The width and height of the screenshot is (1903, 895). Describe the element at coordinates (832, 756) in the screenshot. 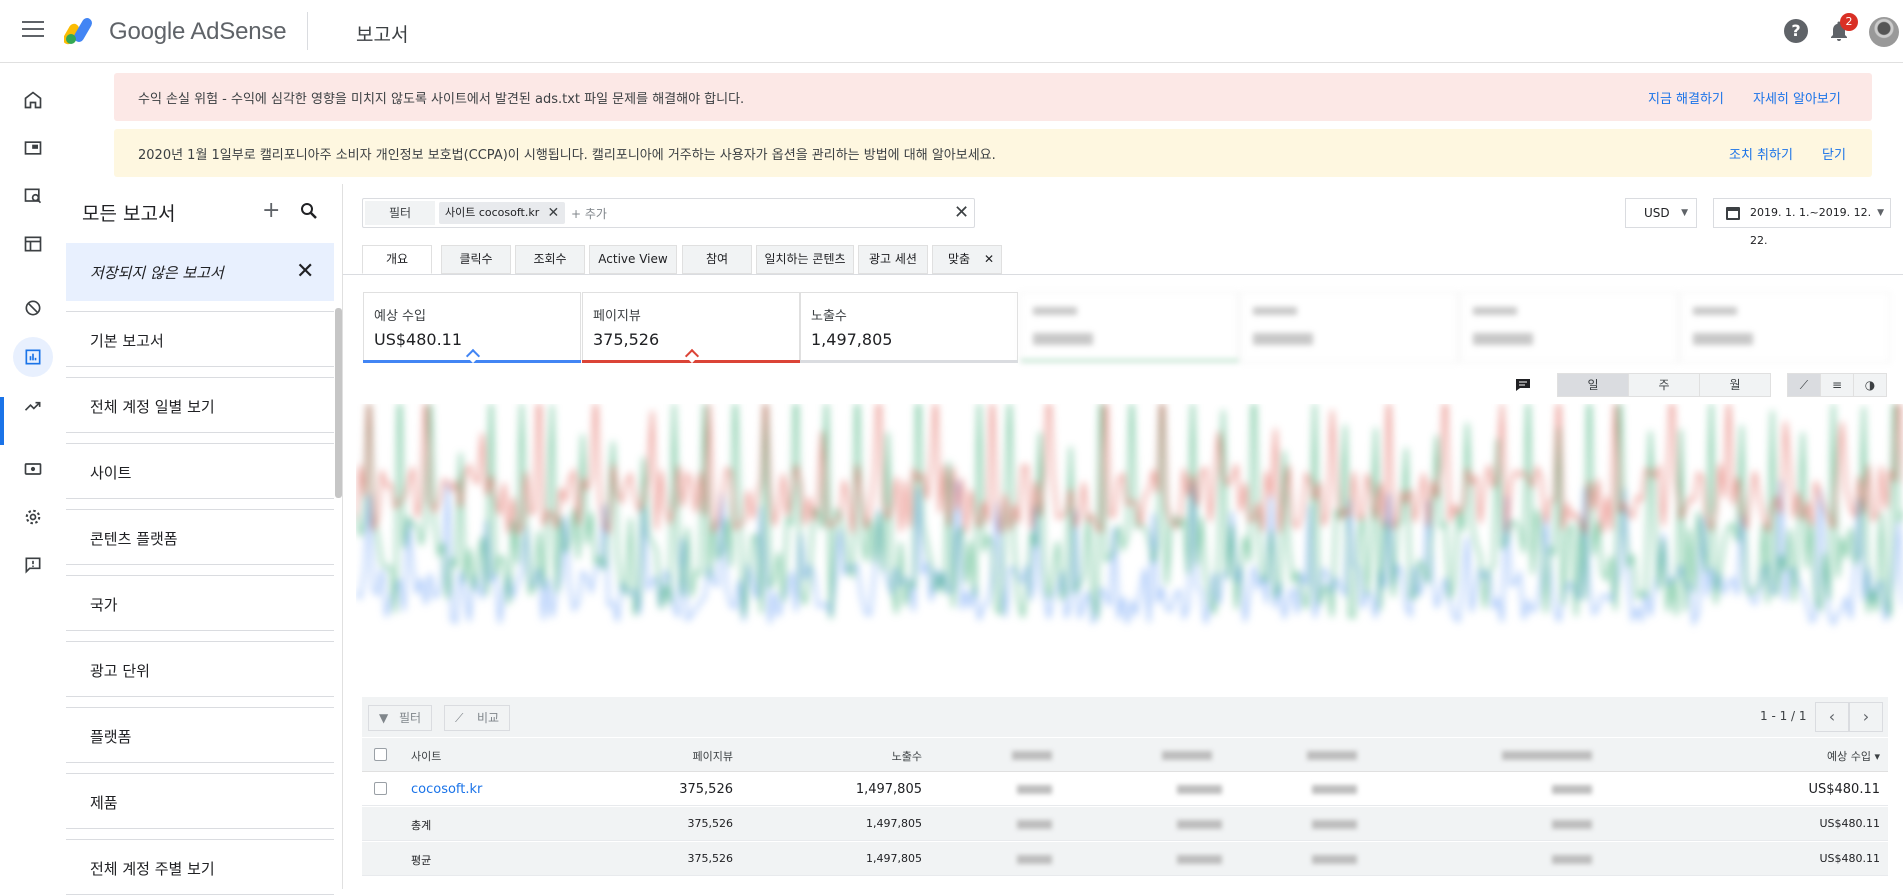

I see `col-impressions: 노출수` at that location.